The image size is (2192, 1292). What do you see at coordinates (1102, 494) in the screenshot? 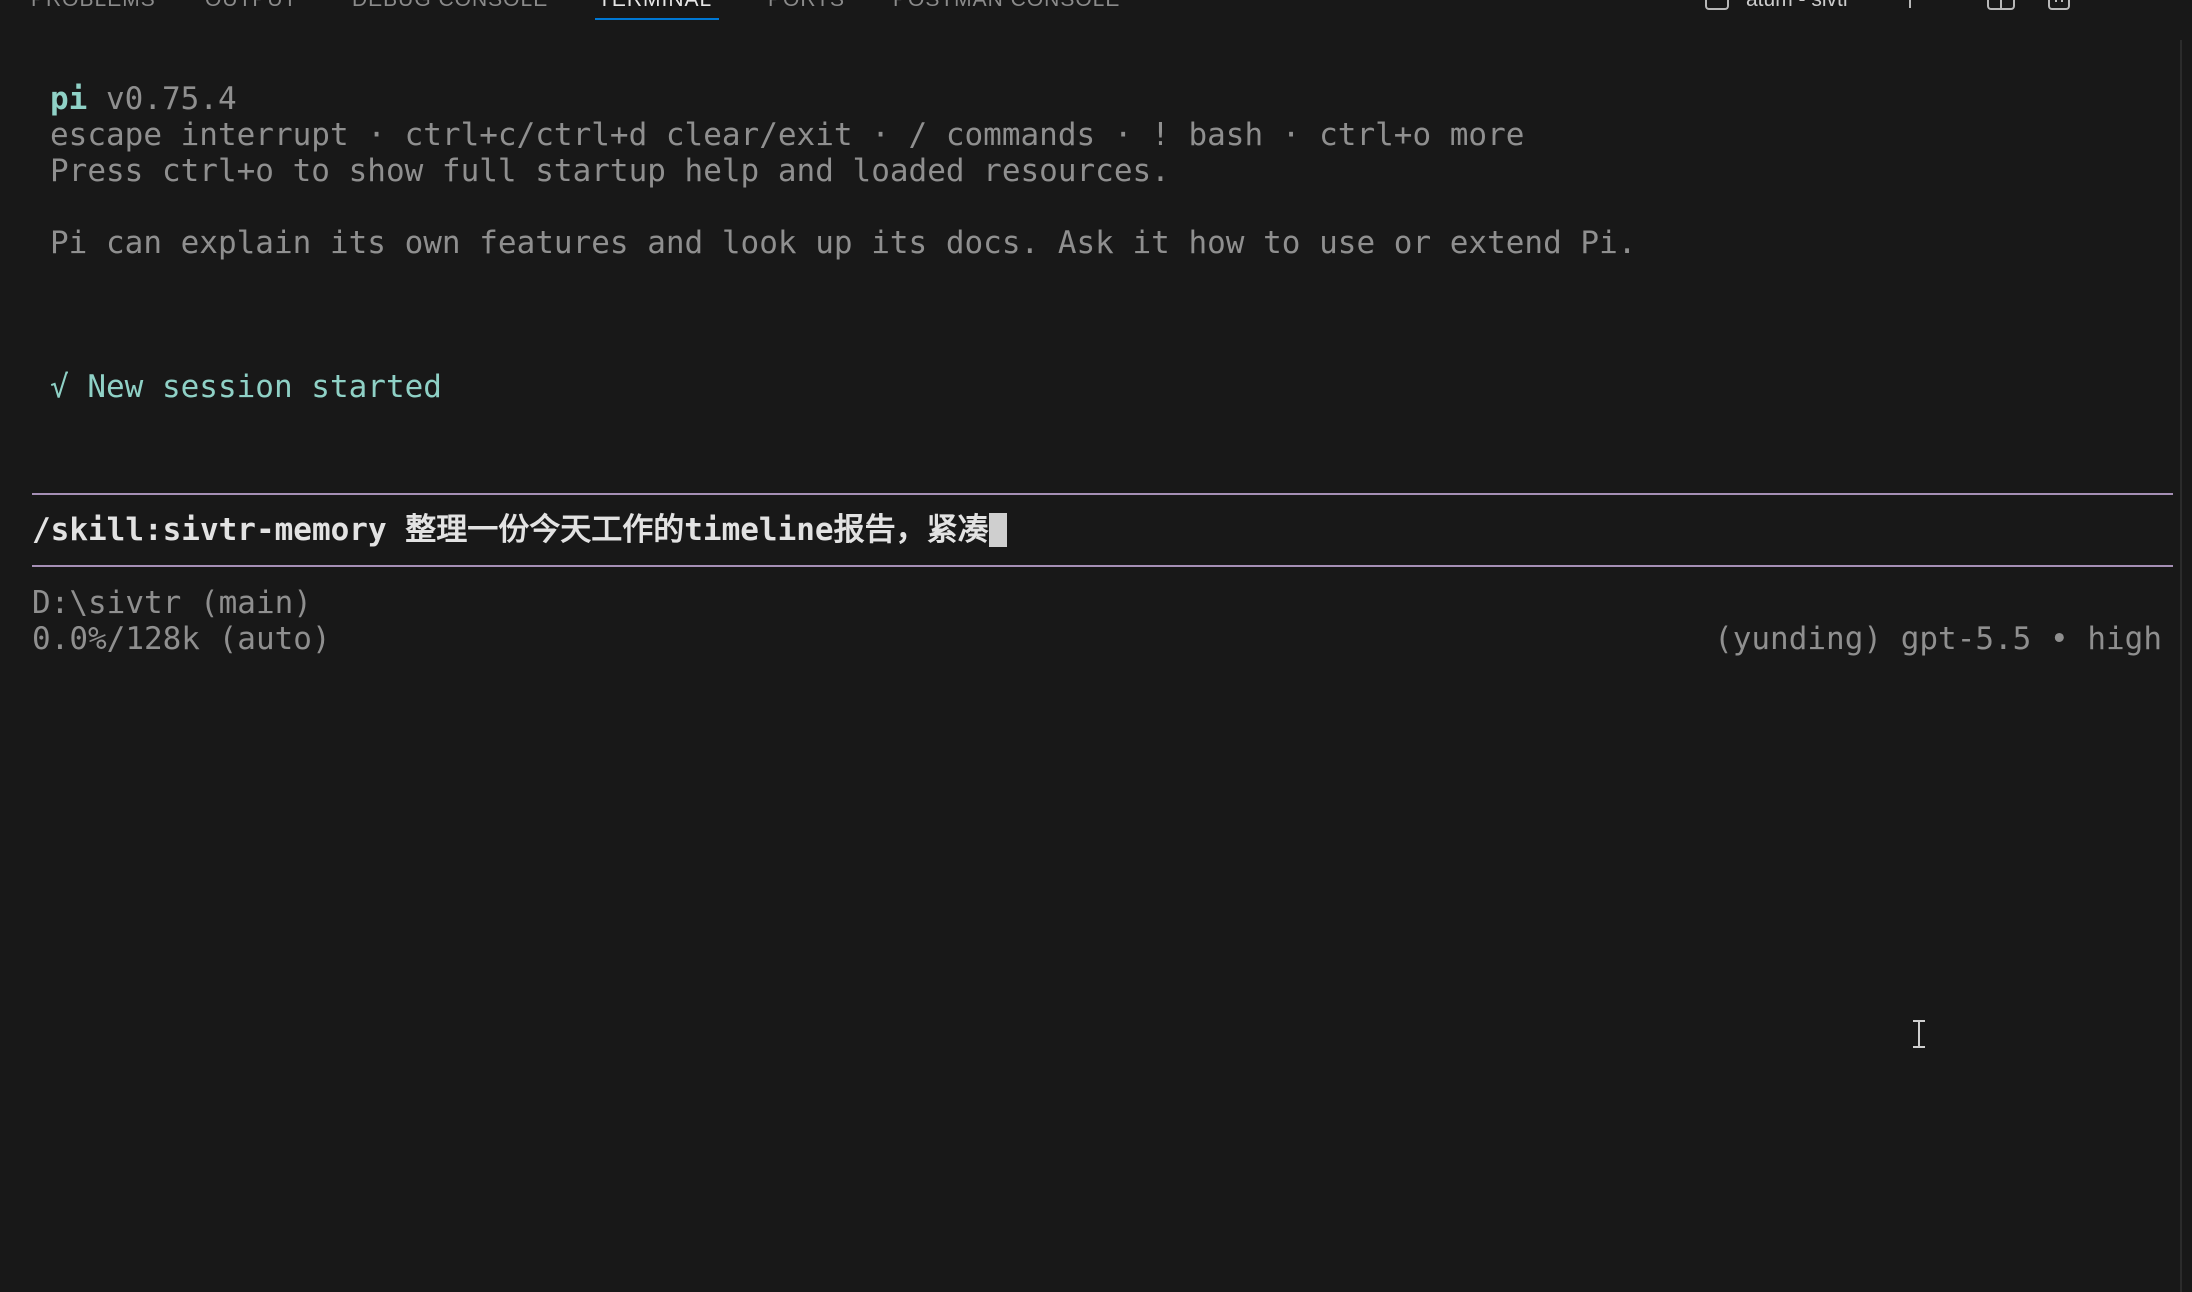
I see `input-top-rule` at bounding box center [1102, 494].